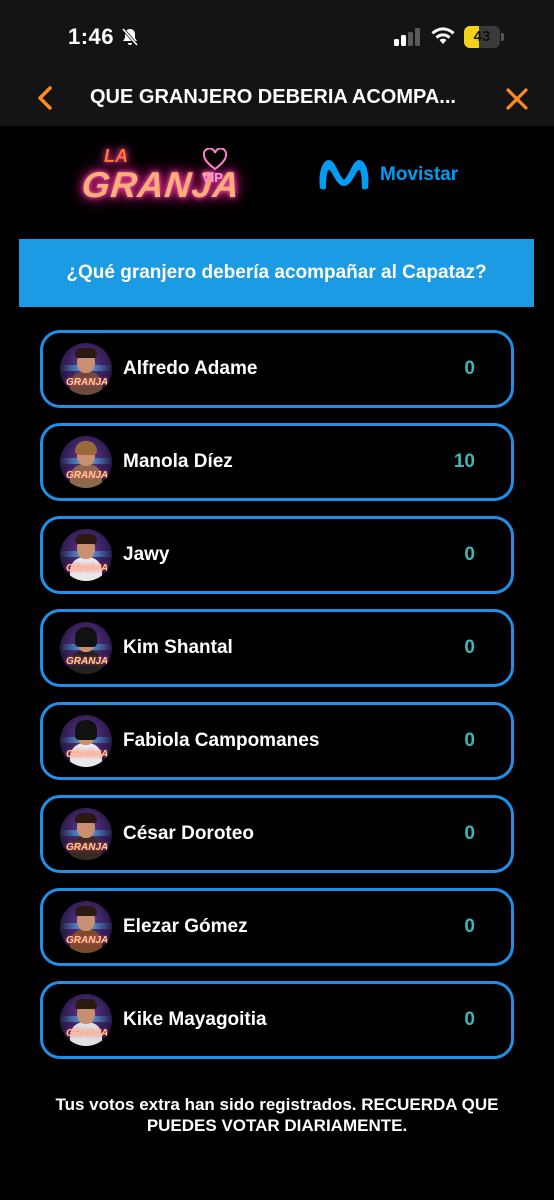 This screenshot has width=554, height=1200. What do you see at coordinates (146, 554) in the screenshot?
I see `option-name: Jawy` at bounding box center [146, 554].